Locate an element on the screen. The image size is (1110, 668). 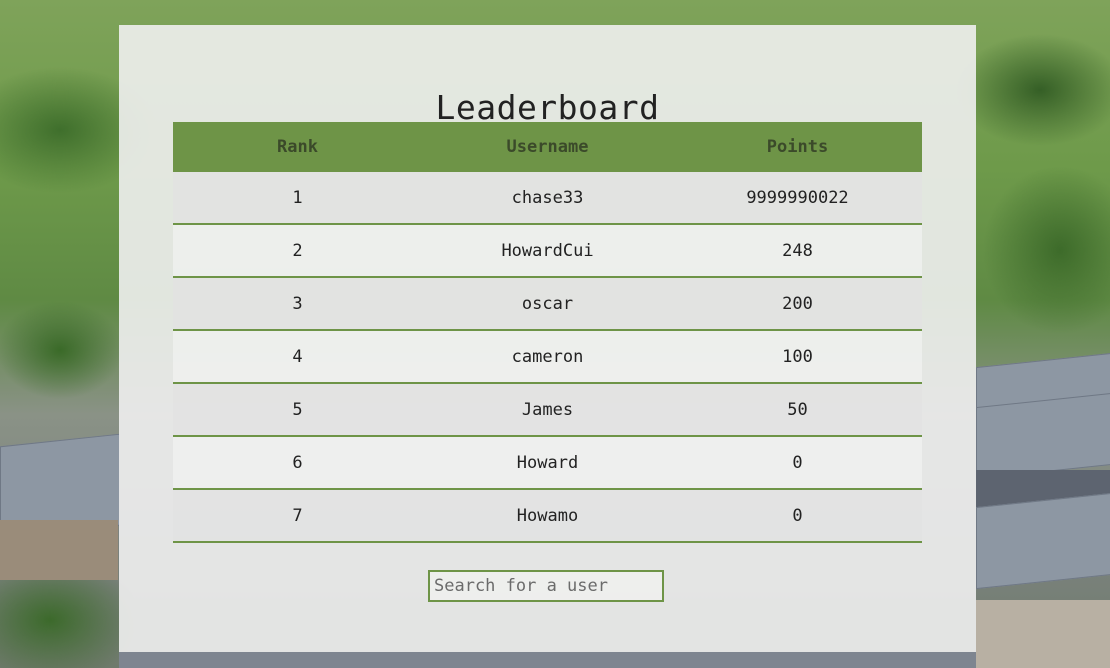
table-row: 5 James 50 is located at coordinates (547, 410).